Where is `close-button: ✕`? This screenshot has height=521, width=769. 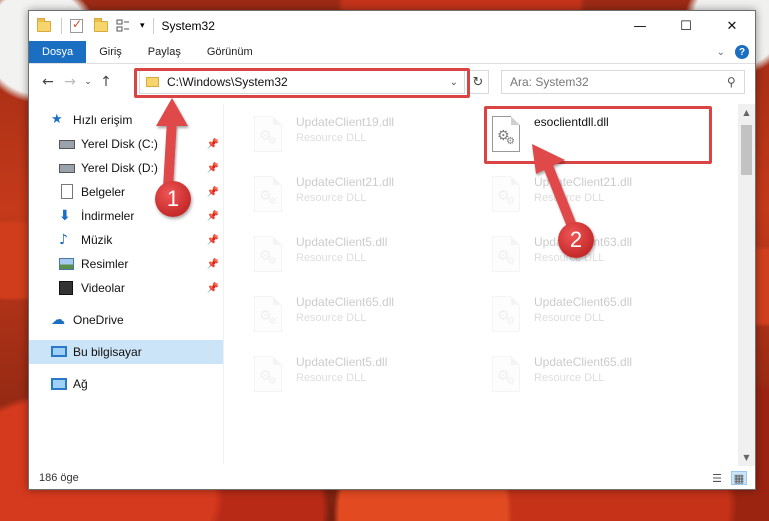
close-button: ✕ is located at coordinates (732, 26).